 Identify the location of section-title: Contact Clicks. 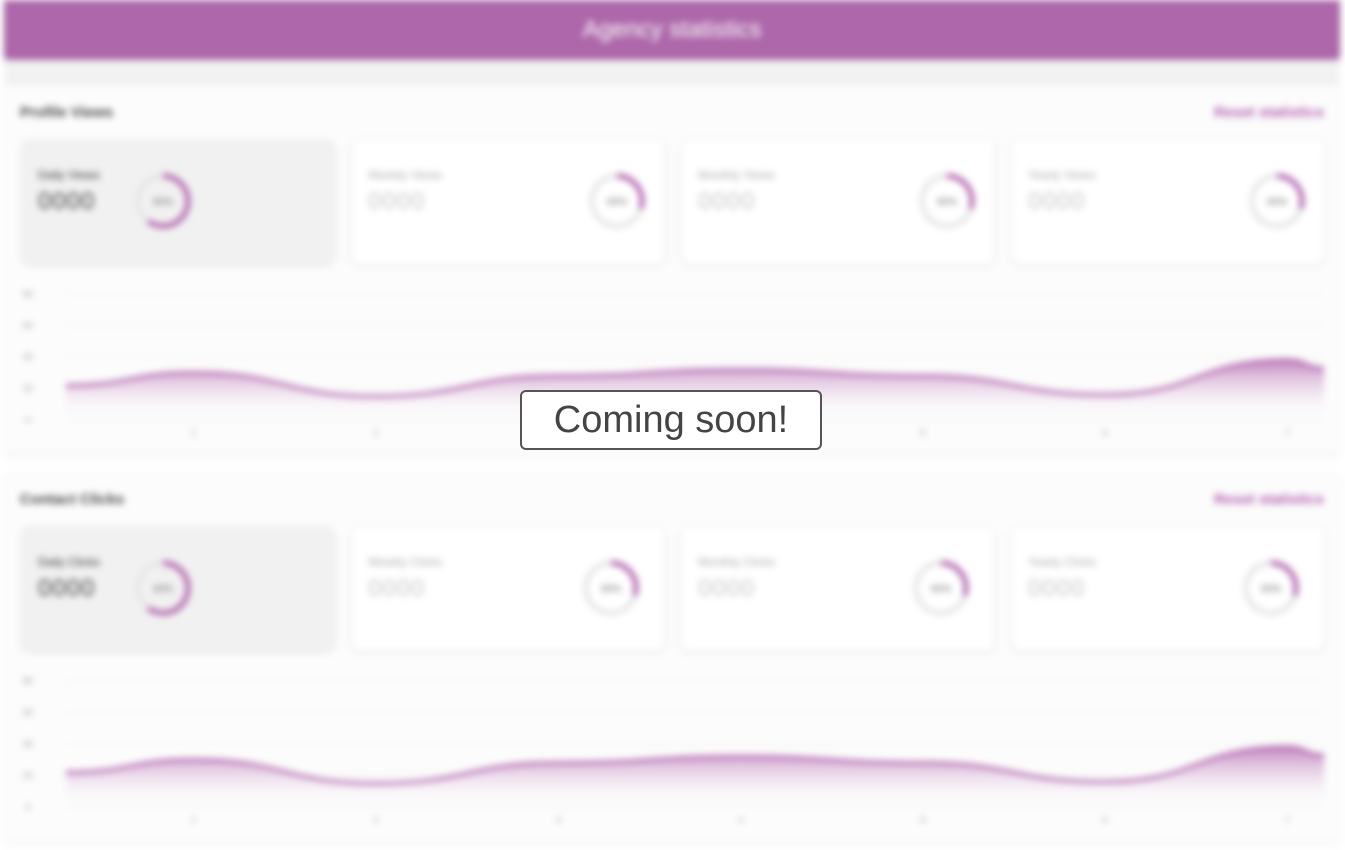
(72, 499).